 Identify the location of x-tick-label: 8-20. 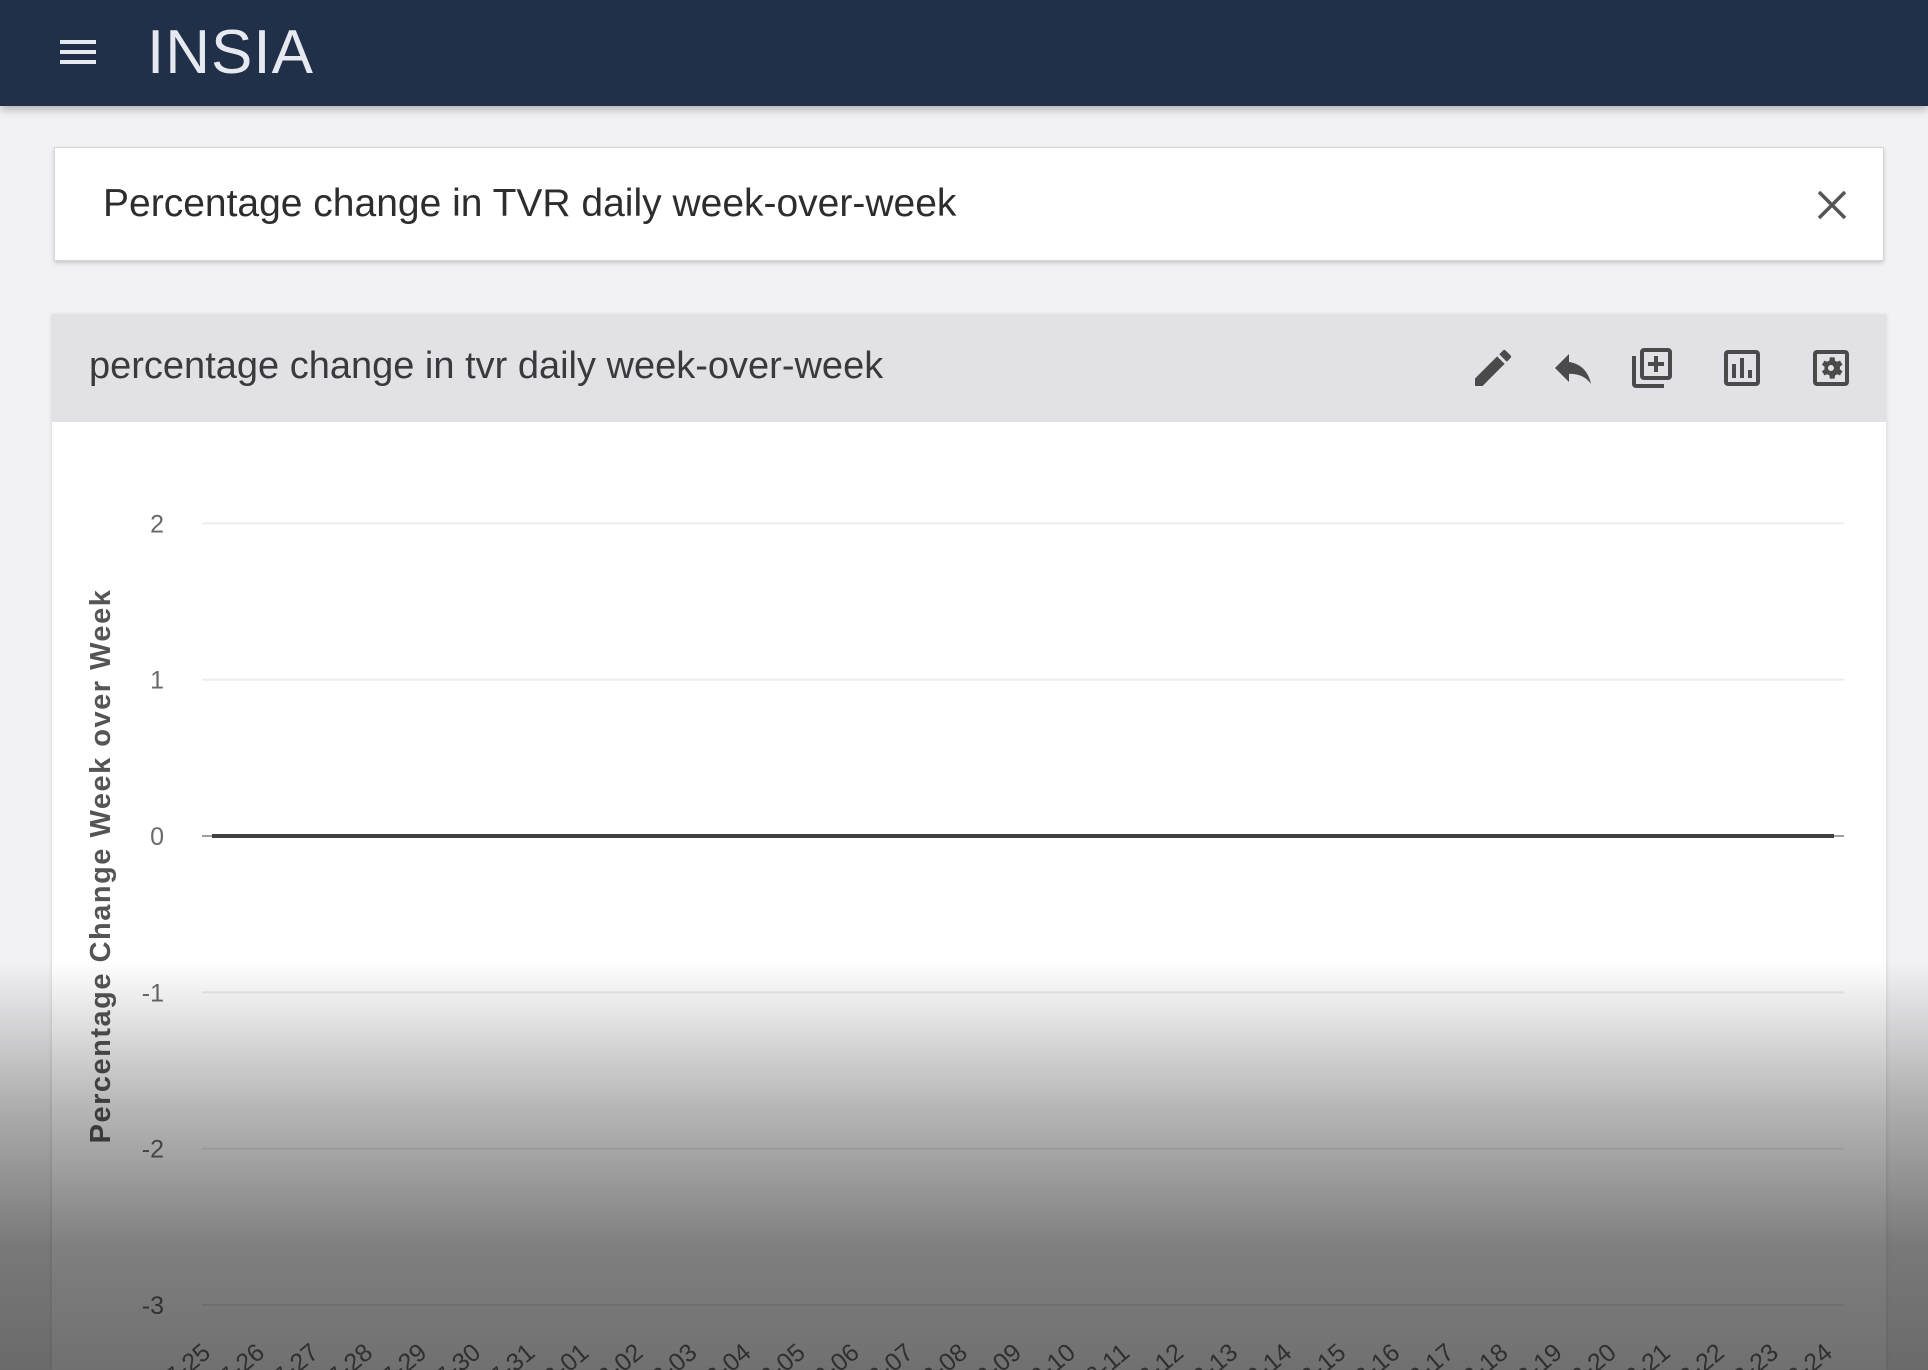
(1593, 1354).